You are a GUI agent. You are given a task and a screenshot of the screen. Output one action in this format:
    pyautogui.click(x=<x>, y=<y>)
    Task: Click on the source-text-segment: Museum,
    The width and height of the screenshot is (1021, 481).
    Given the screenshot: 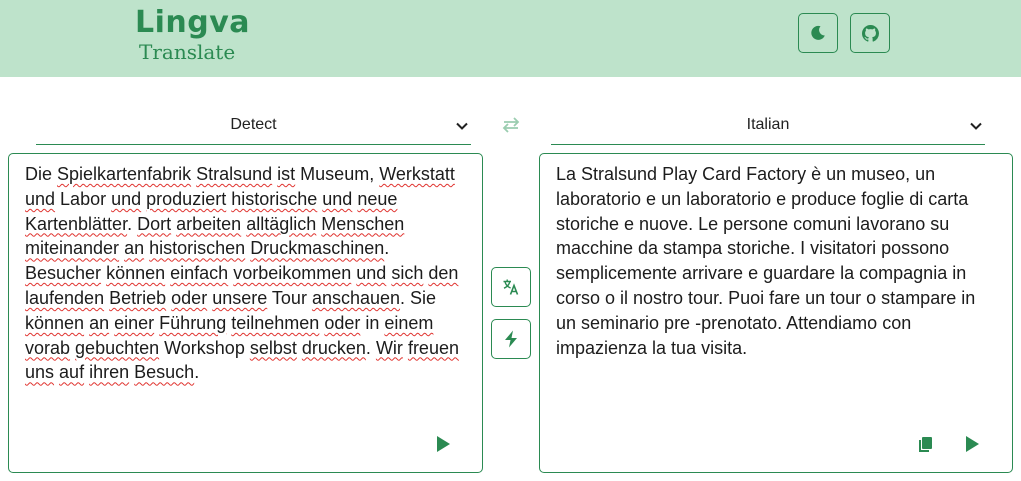 What is the action you would take?
    pyautogui.click(x=337, y=174)
    